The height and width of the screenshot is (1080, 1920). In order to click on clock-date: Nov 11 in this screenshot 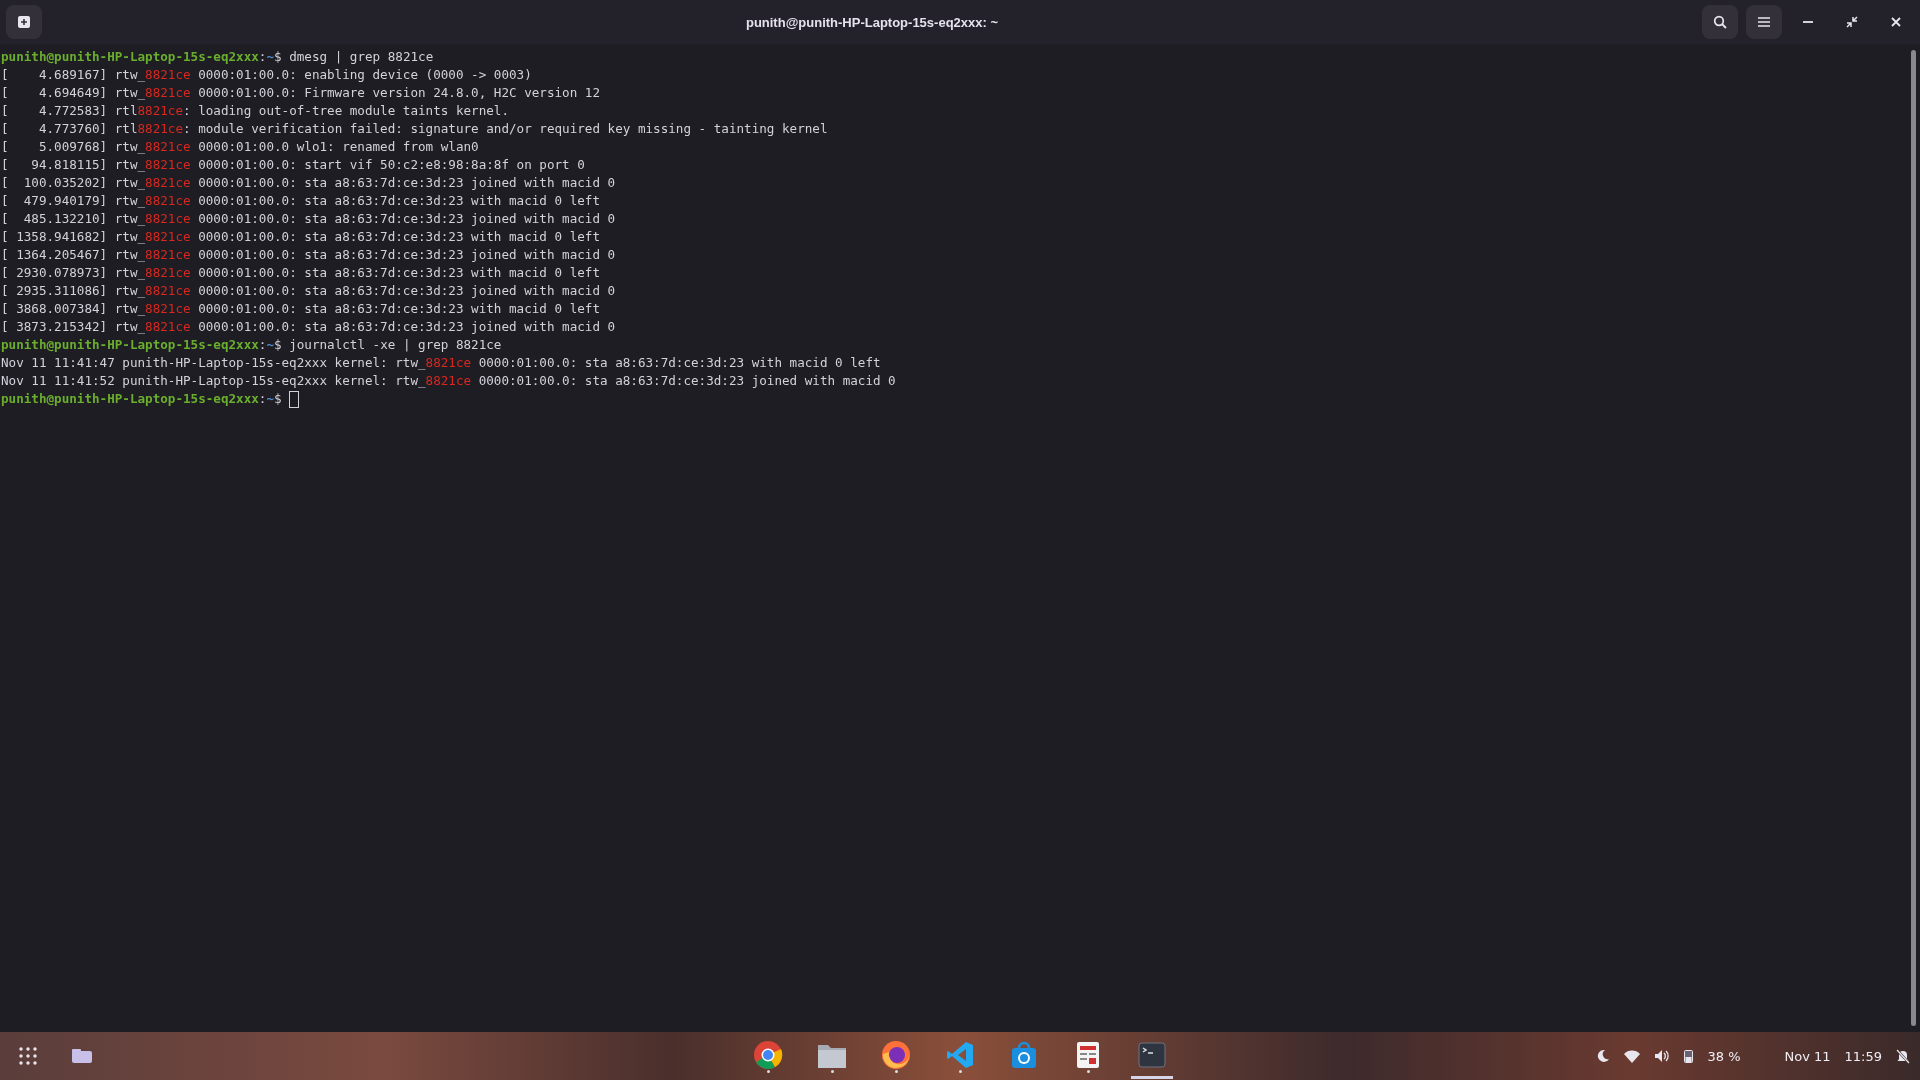, I will do `click(1807, 1056)`.